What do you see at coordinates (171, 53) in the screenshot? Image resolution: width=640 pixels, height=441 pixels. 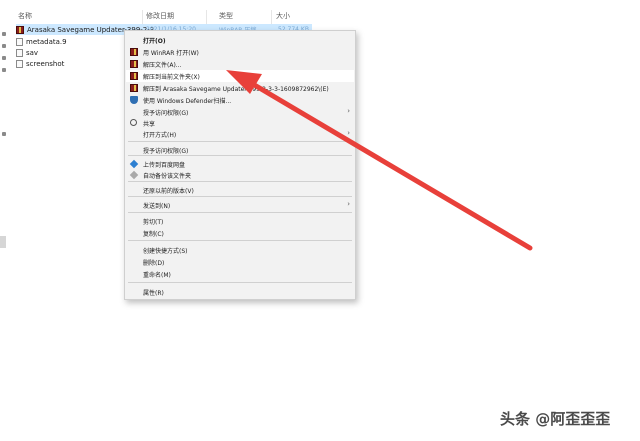 I see `menu-item-label: 用 WinRAR 打开(W)` at bounding box center [171, 53].